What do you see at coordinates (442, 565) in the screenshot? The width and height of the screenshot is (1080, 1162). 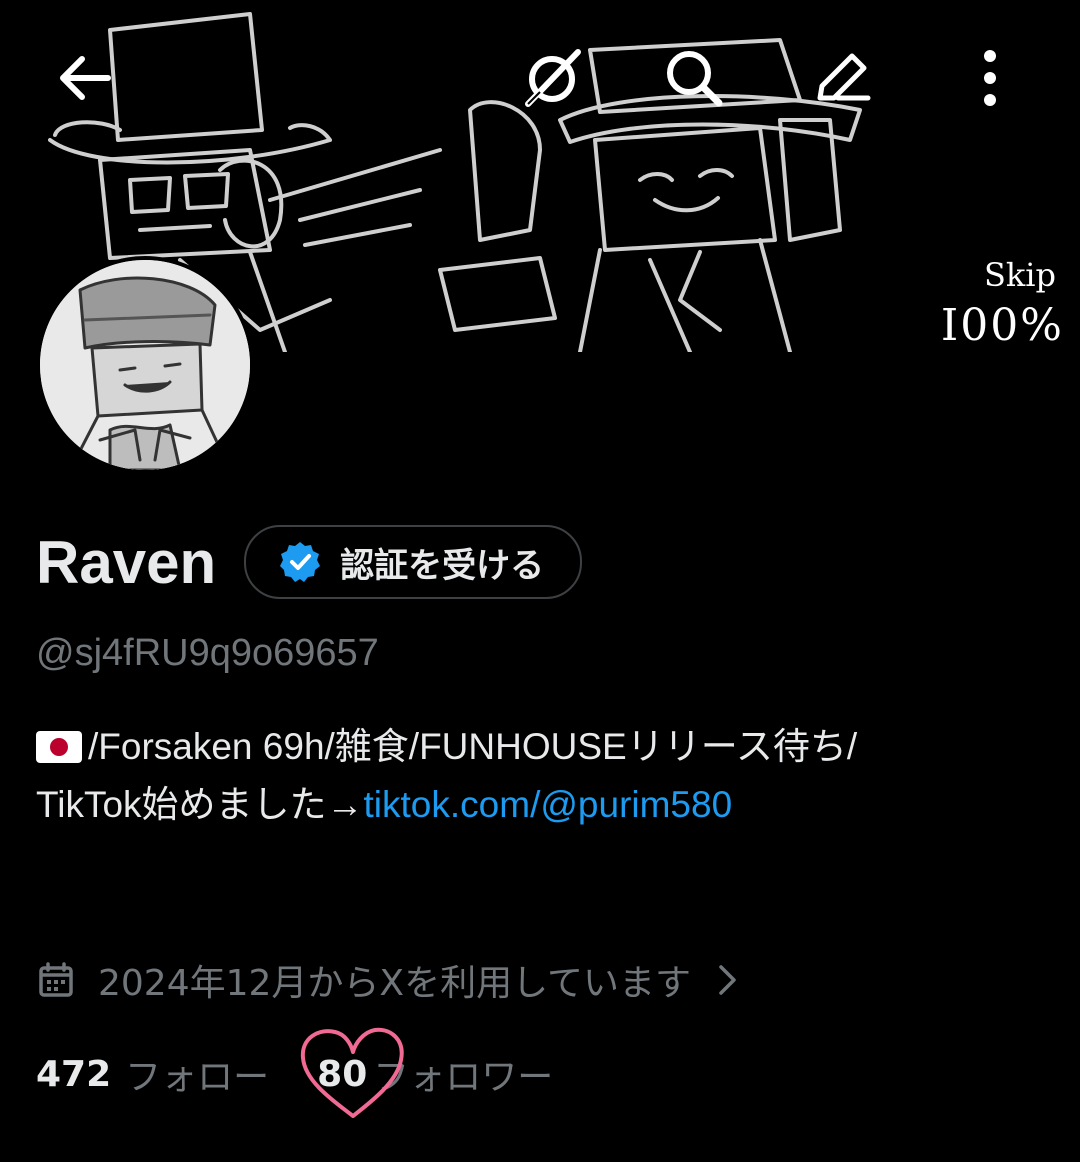 I see `get-verified-label: 認証を受ける` at bounding box center [442, 565].